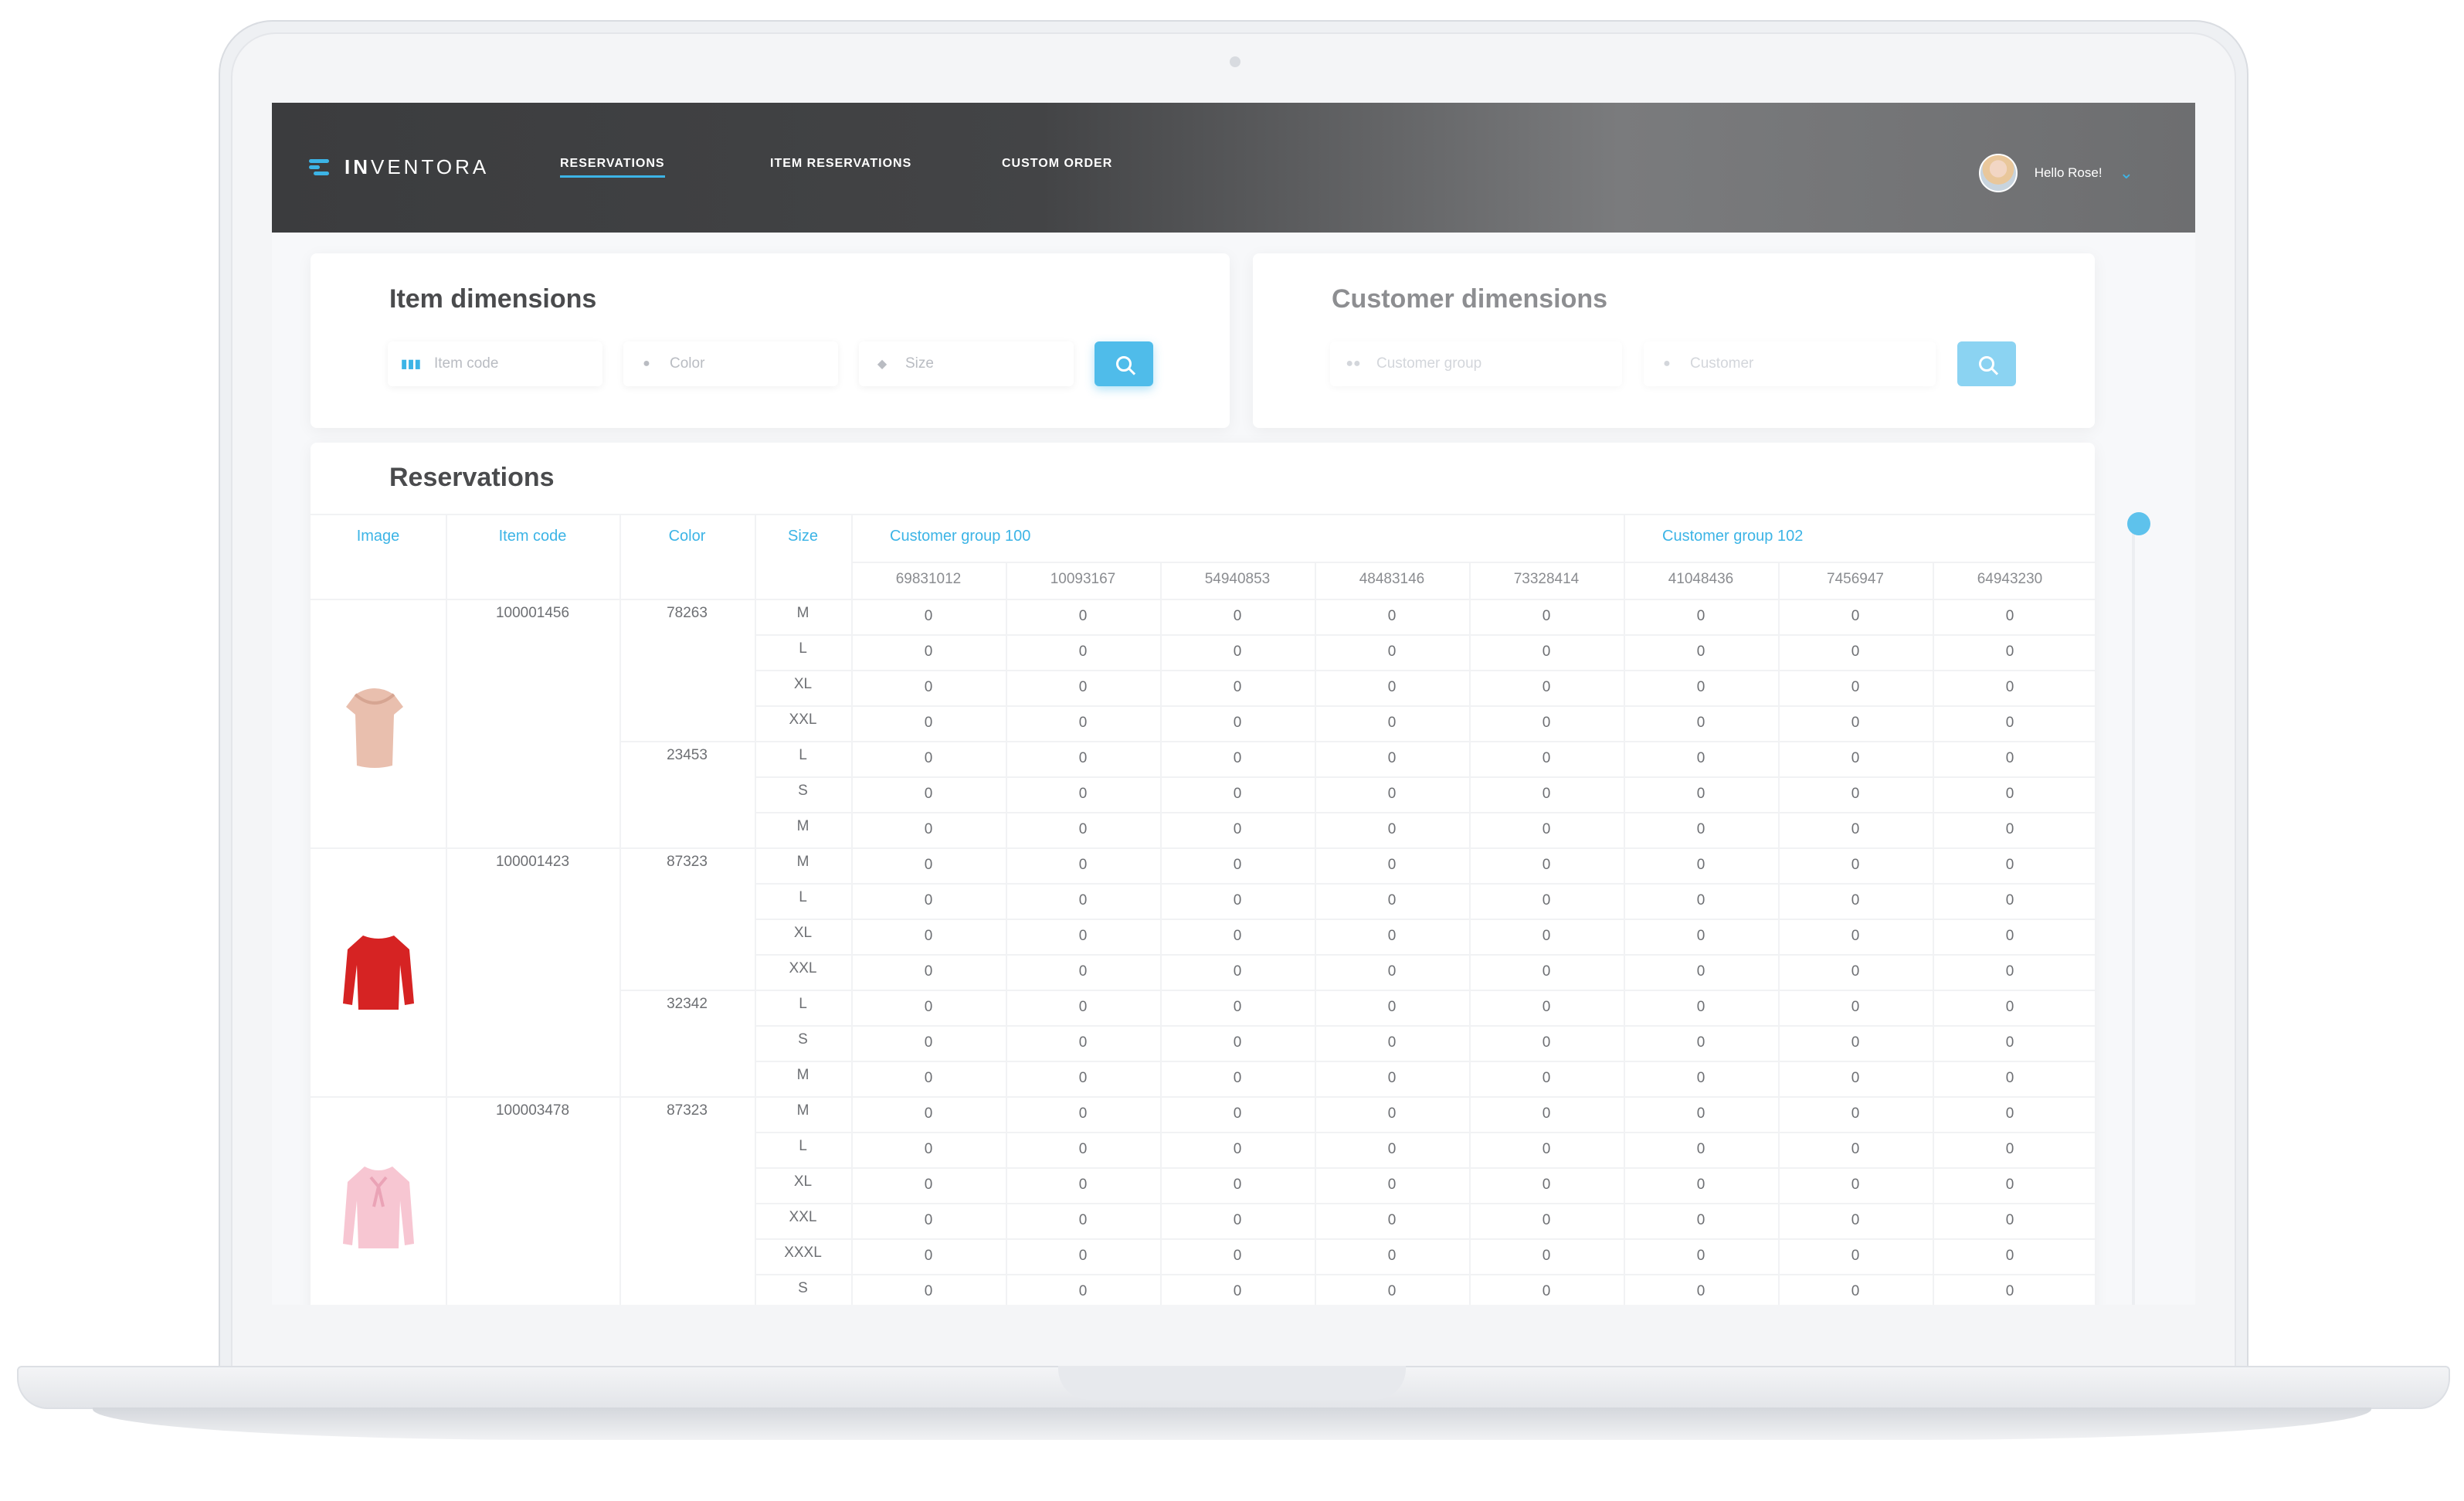 The height and width of the screenshot is (1501, 2464). Describe the element at coordinates (1124, 363) in the screenshot. I see `item-search-button` at that location.